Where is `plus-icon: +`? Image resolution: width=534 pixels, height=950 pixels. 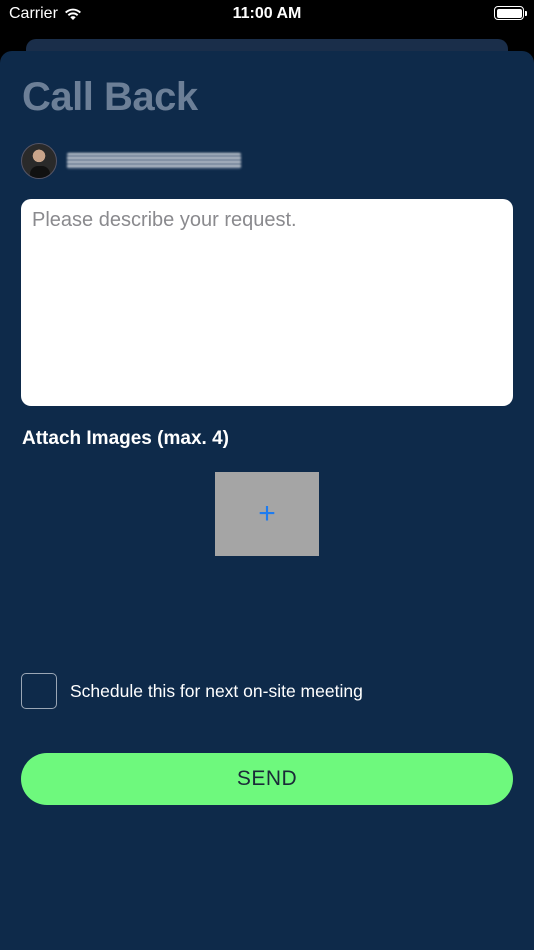 plus-icon: + is located at coordinates (267, 513).